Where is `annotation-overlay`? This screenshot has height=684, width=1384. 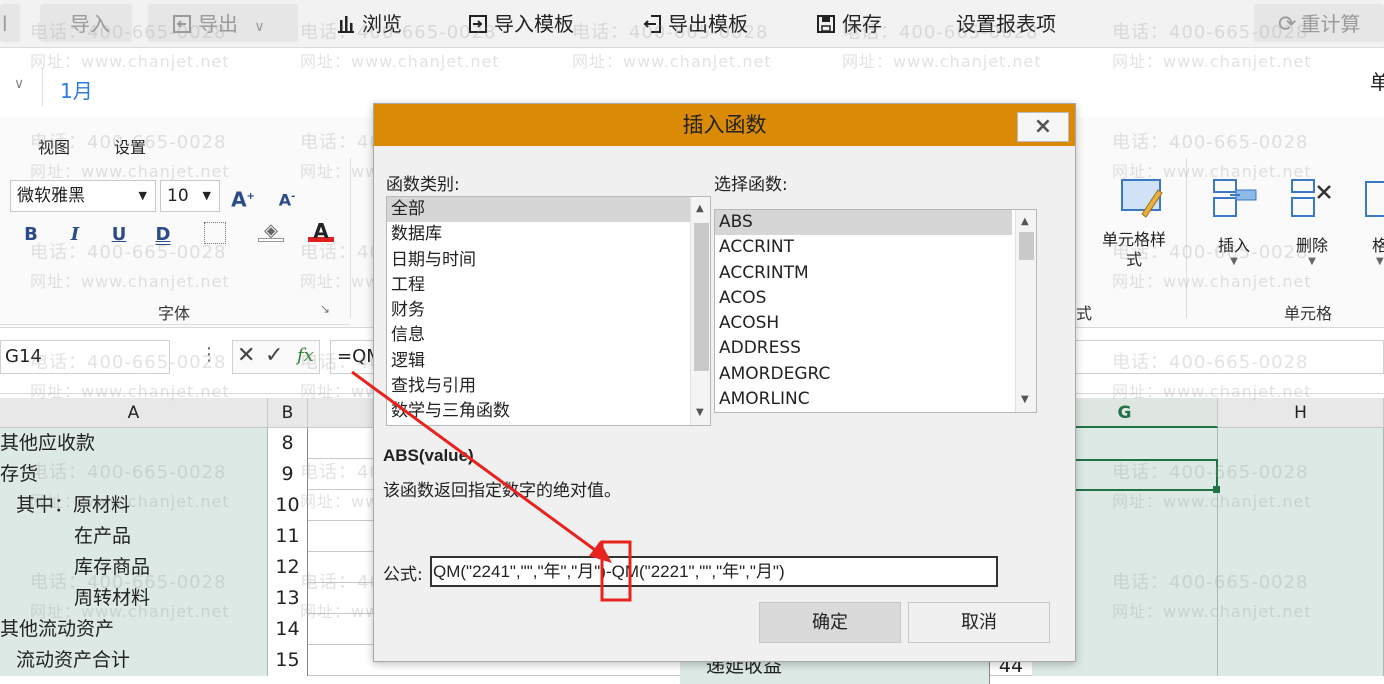
annotation-overlay is located at coordinates (491, 486).